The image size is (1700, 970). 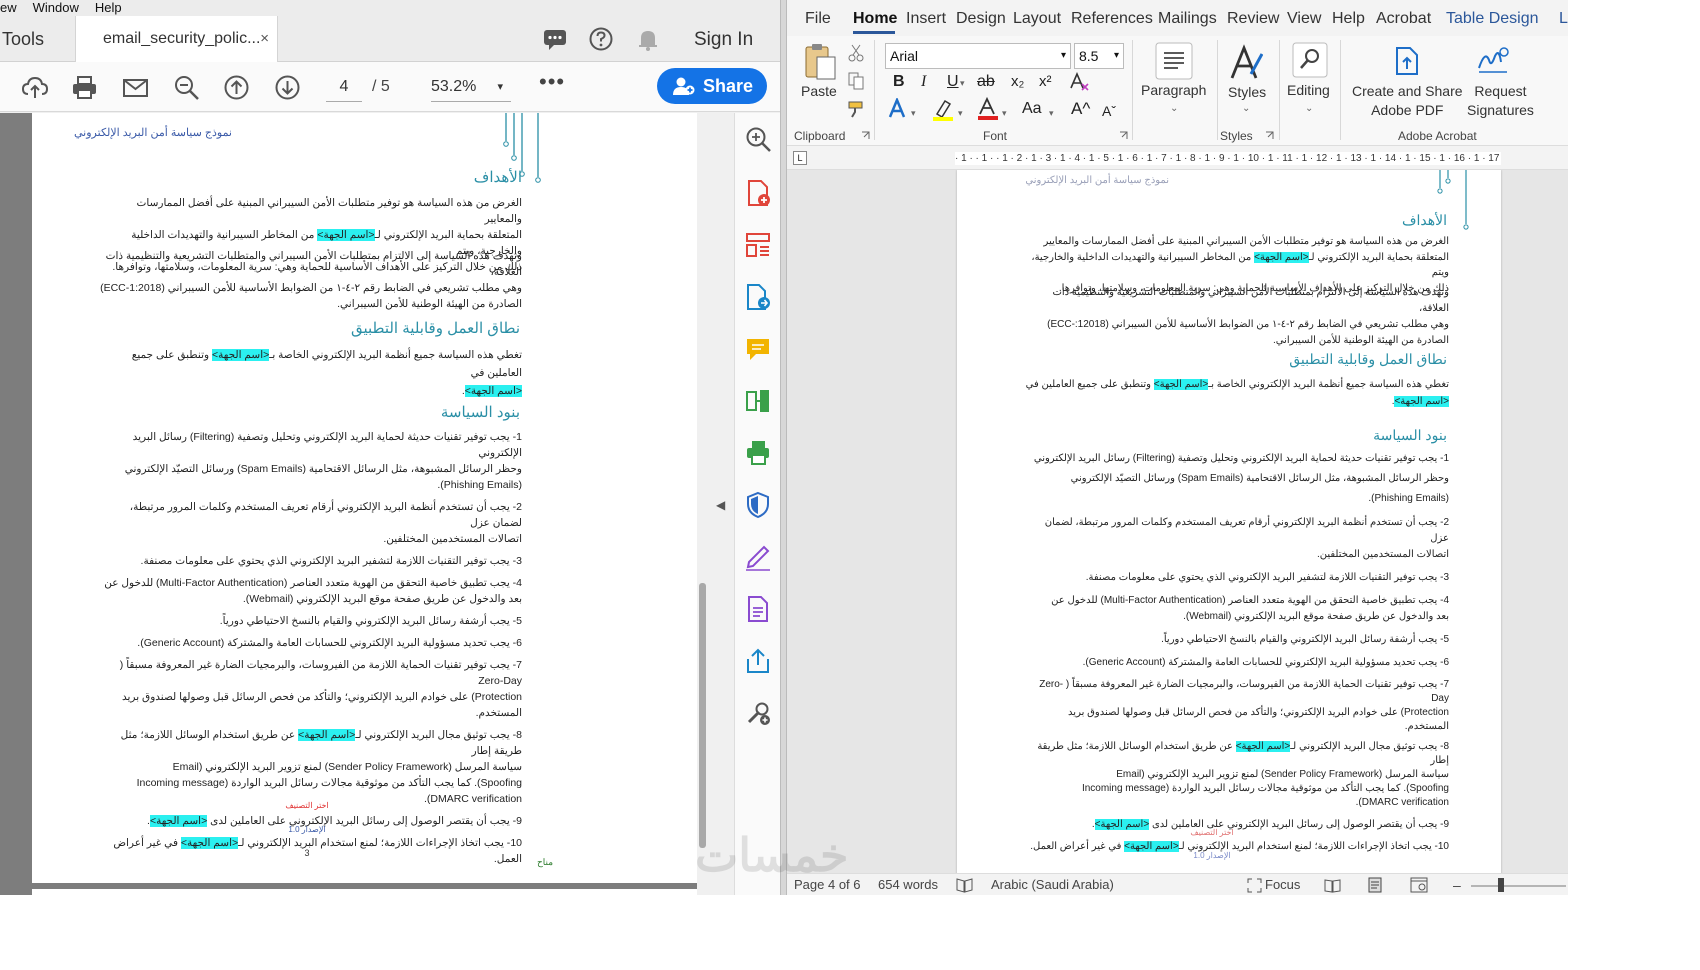 I want to click on protect-shield-icon, so click(x=758, y=505).